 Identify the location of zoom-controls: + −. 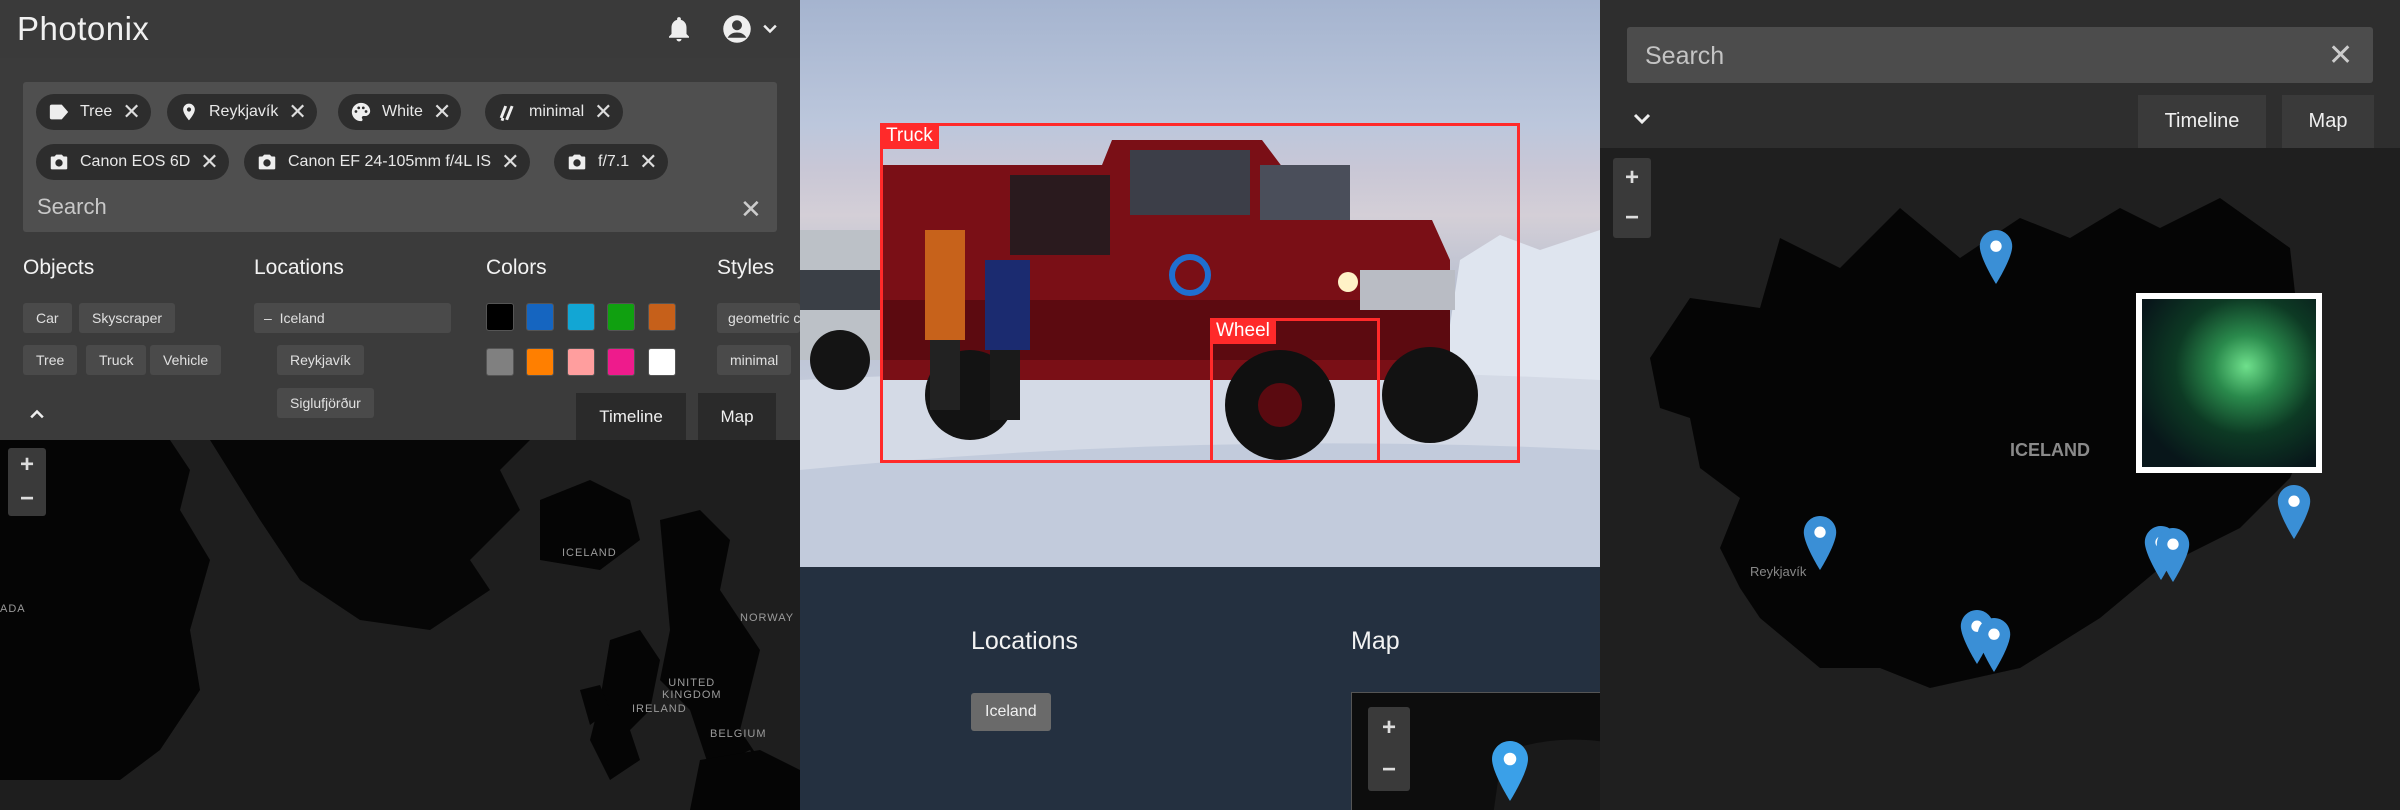
(1632, 198).